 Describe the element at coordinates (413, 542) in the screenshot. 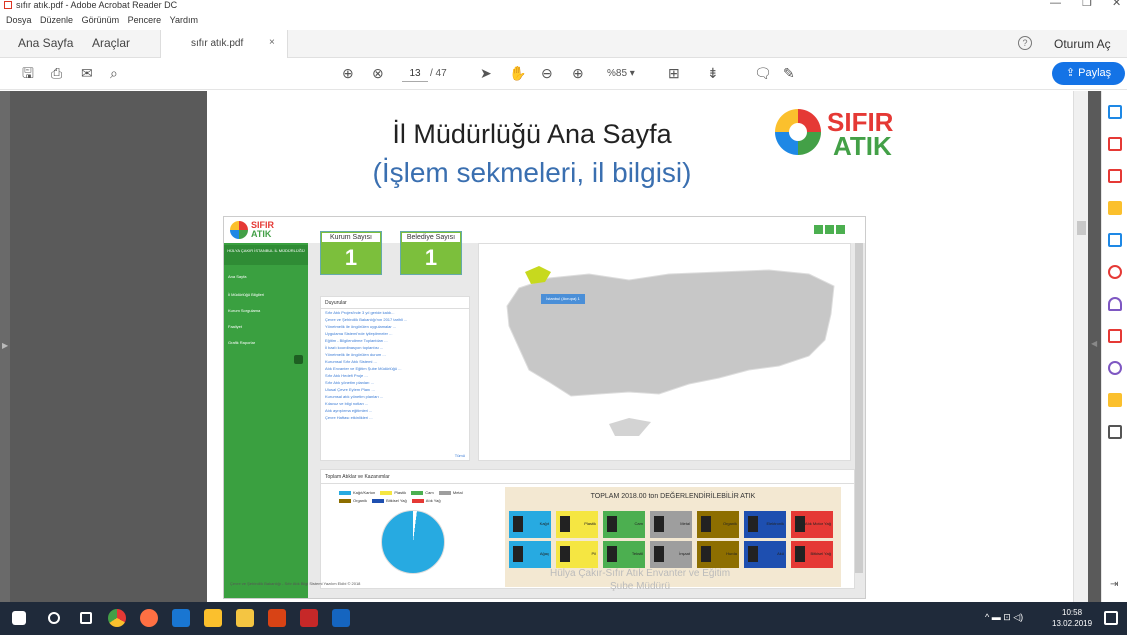

I see `waste-pie-chart` at that location.